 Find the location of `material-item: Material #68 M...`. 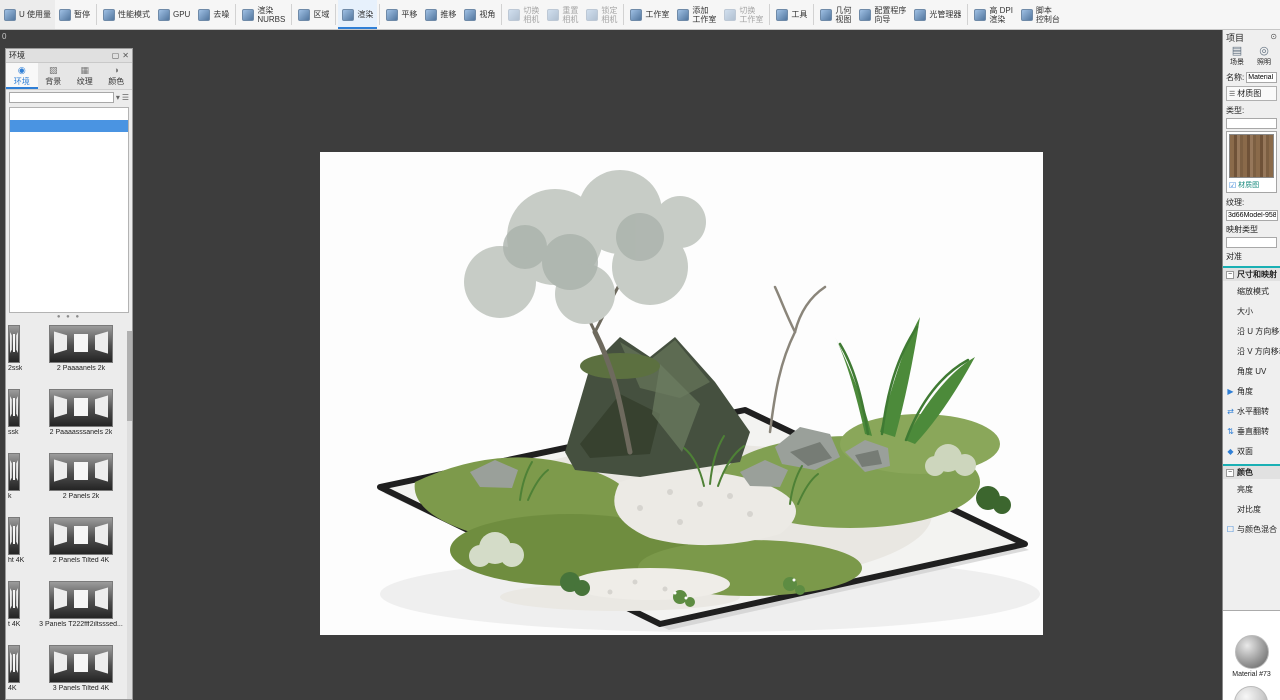

material-item: Material #68 M... is located at coordinates (1251, 693).